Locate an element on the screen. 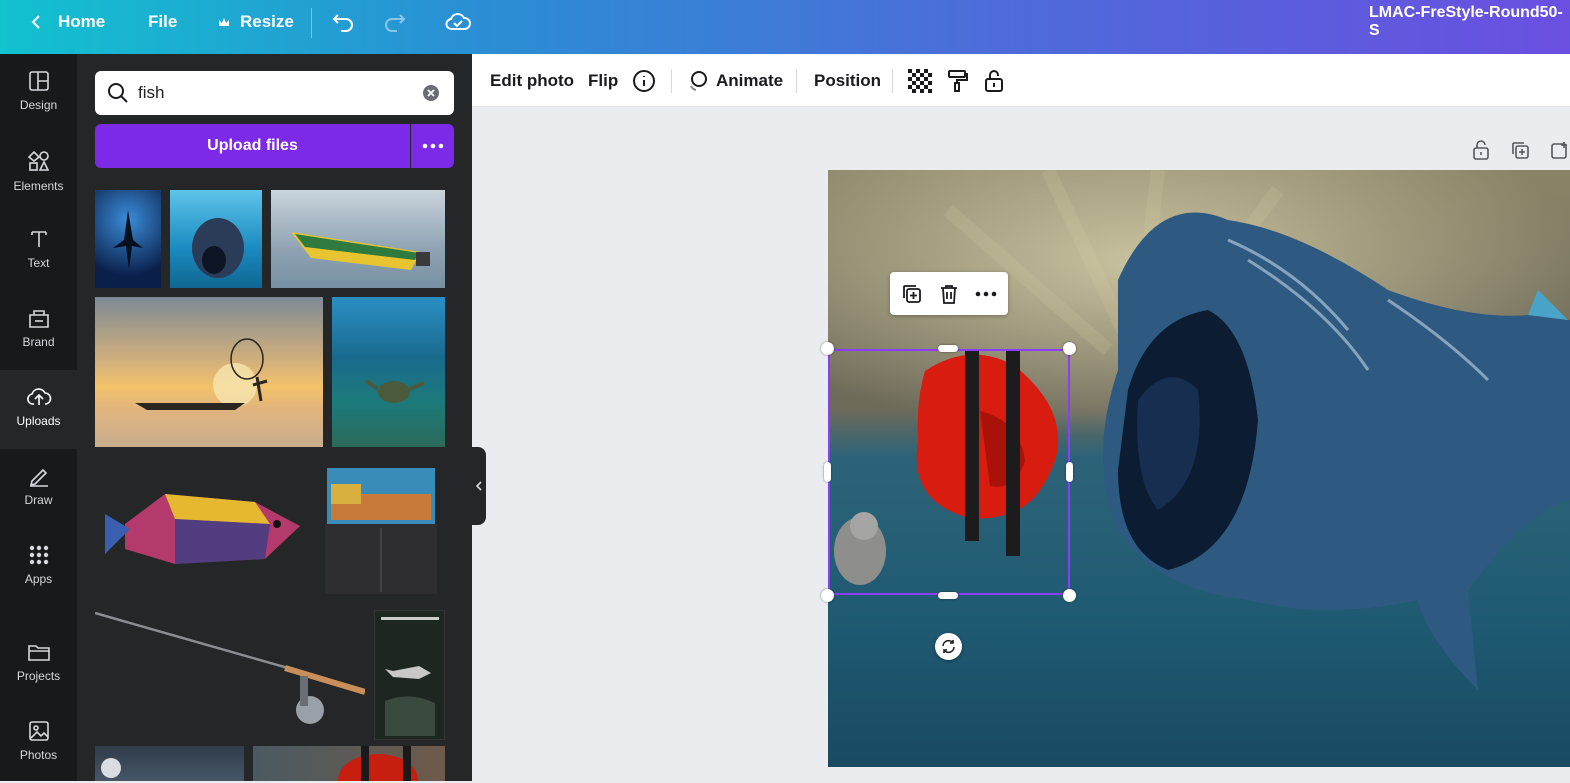  upload-more-button is located at coordinates (432, 146).